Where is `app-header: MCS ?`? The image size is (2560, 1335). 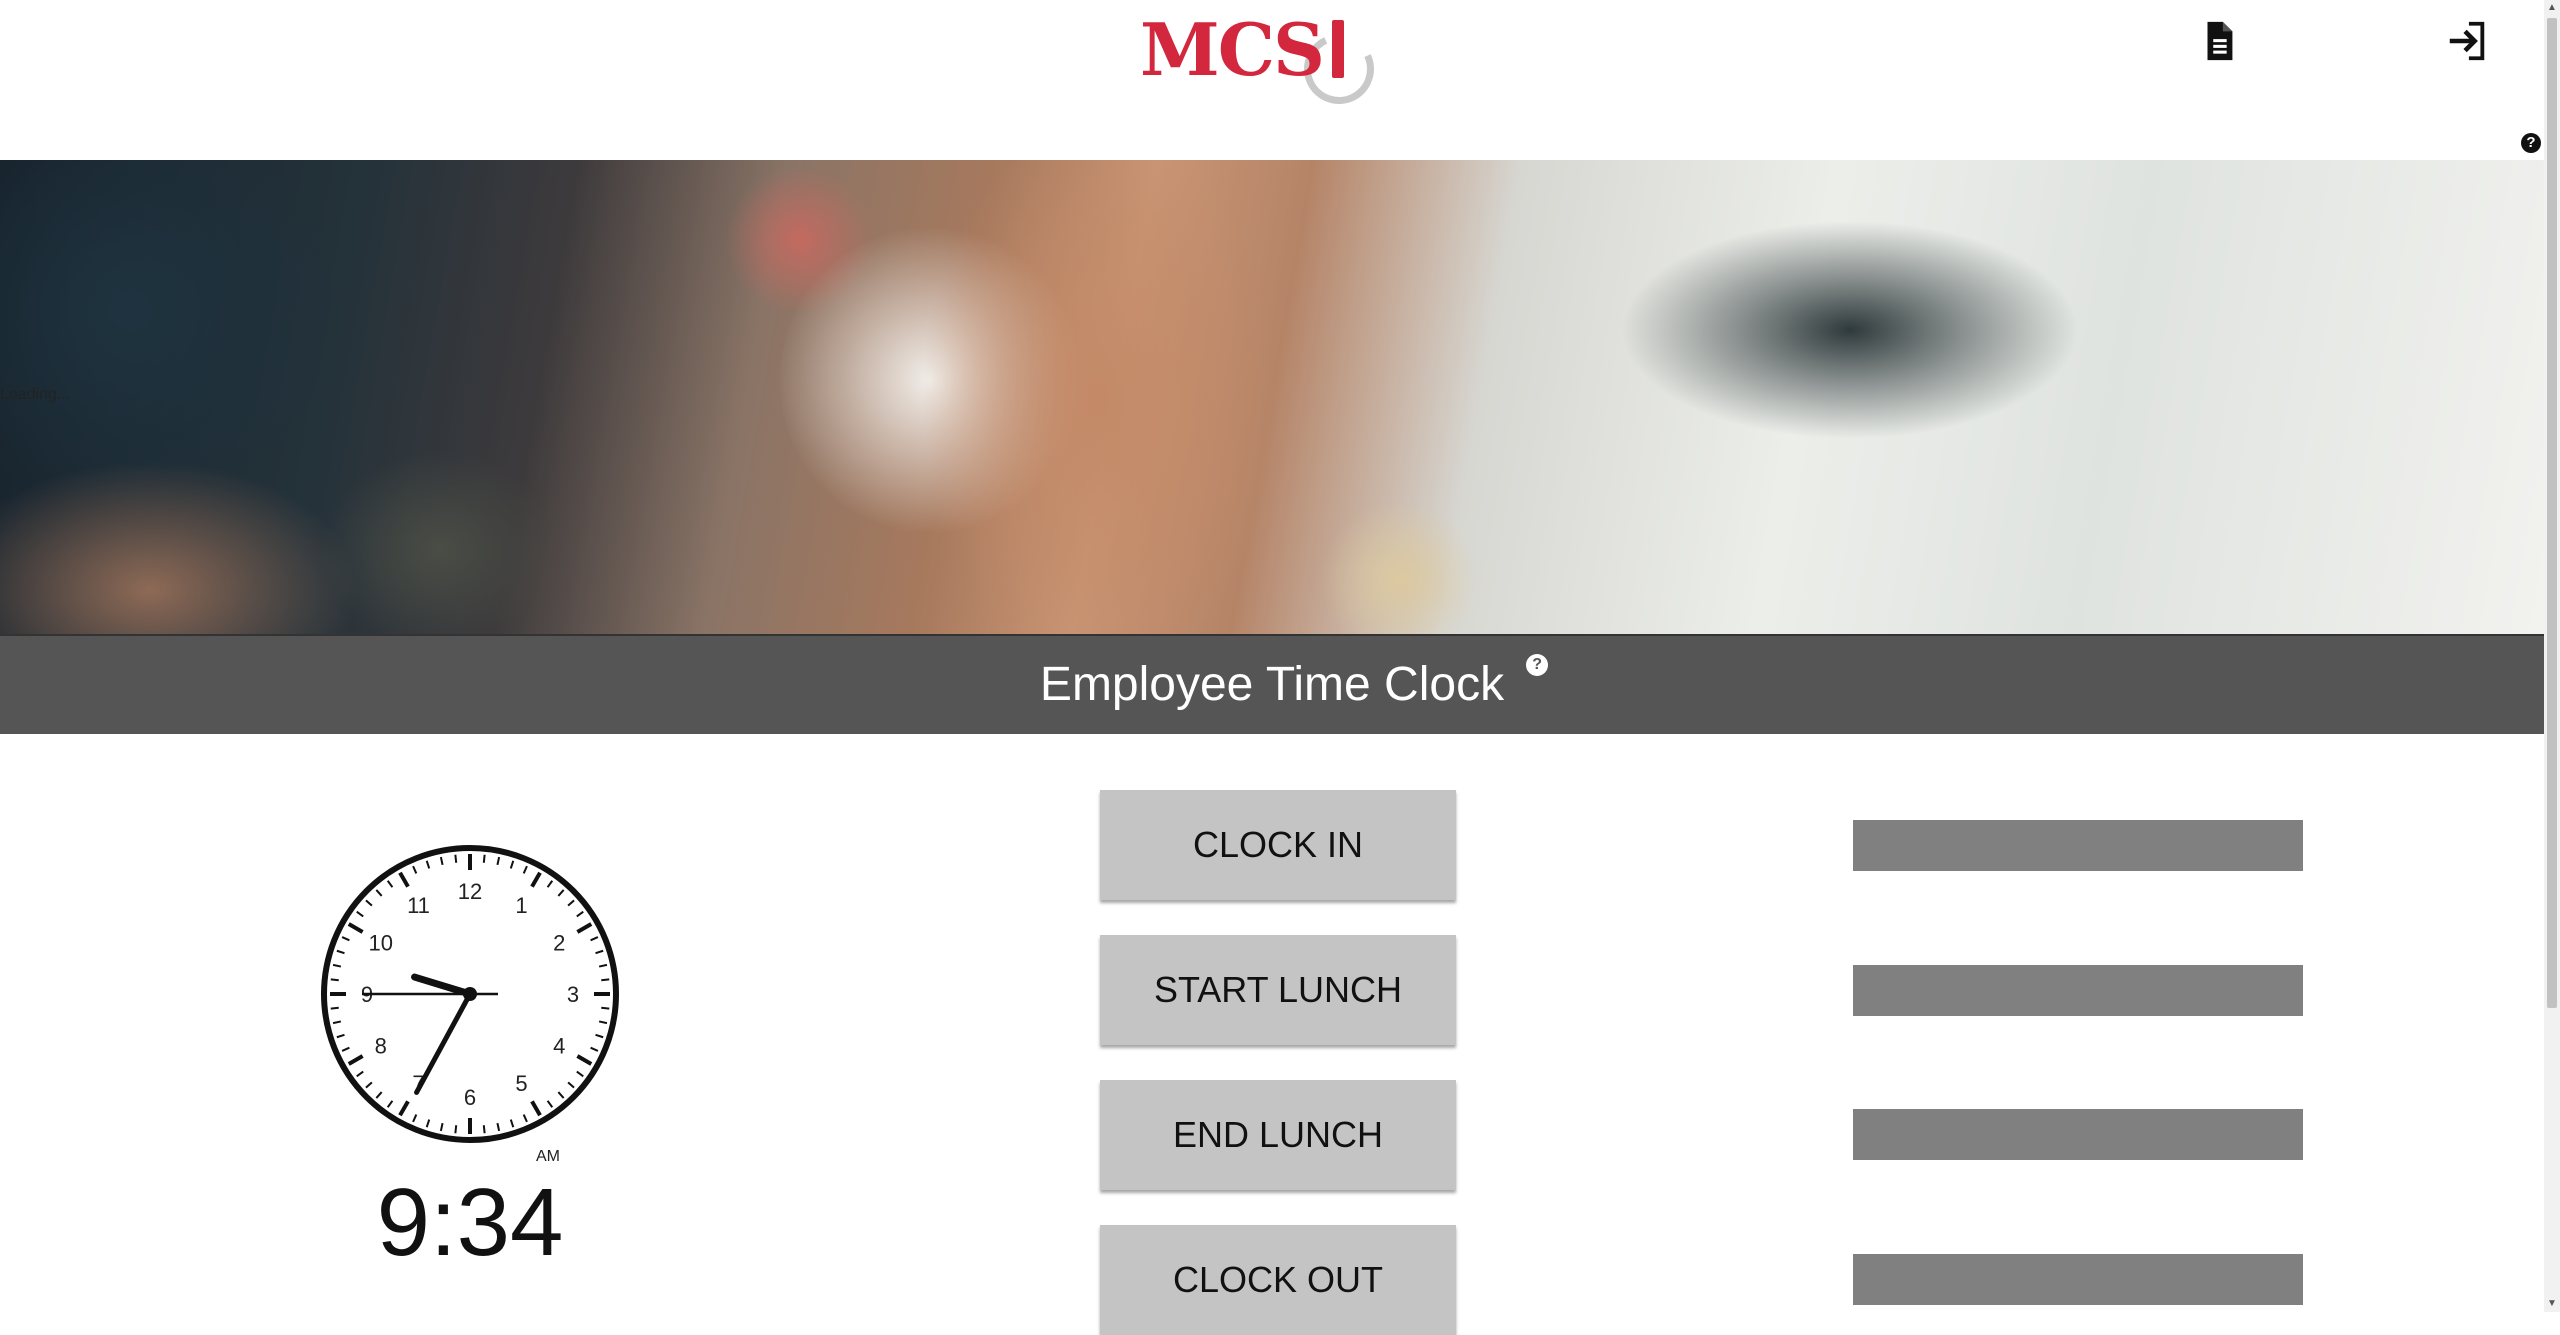 app-header: MCS ? is located at coordinates (1272, 81).